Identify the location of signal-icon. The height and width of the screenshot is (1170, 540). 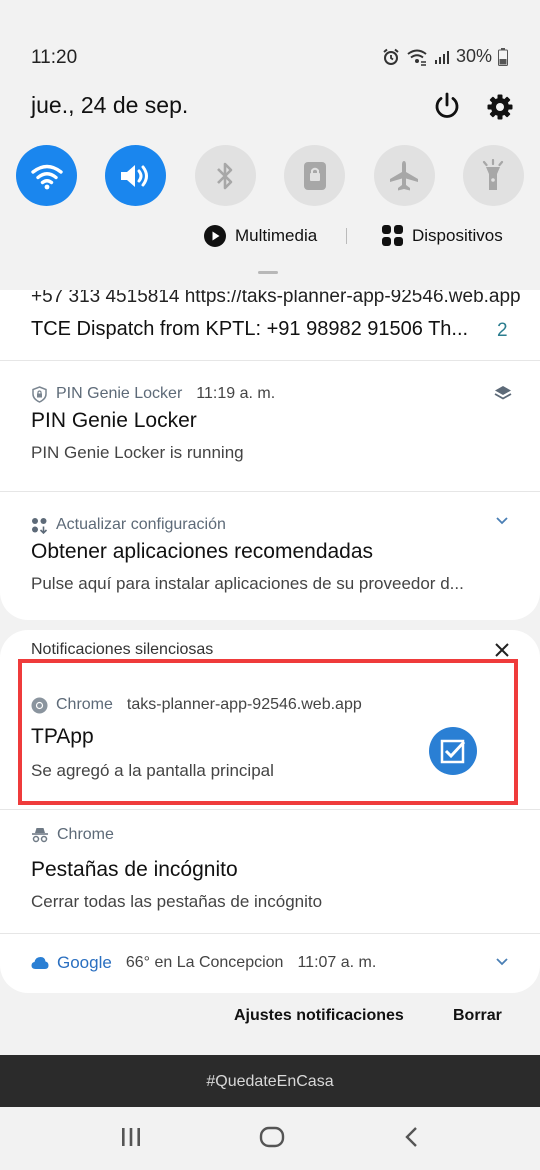
(442, 57).